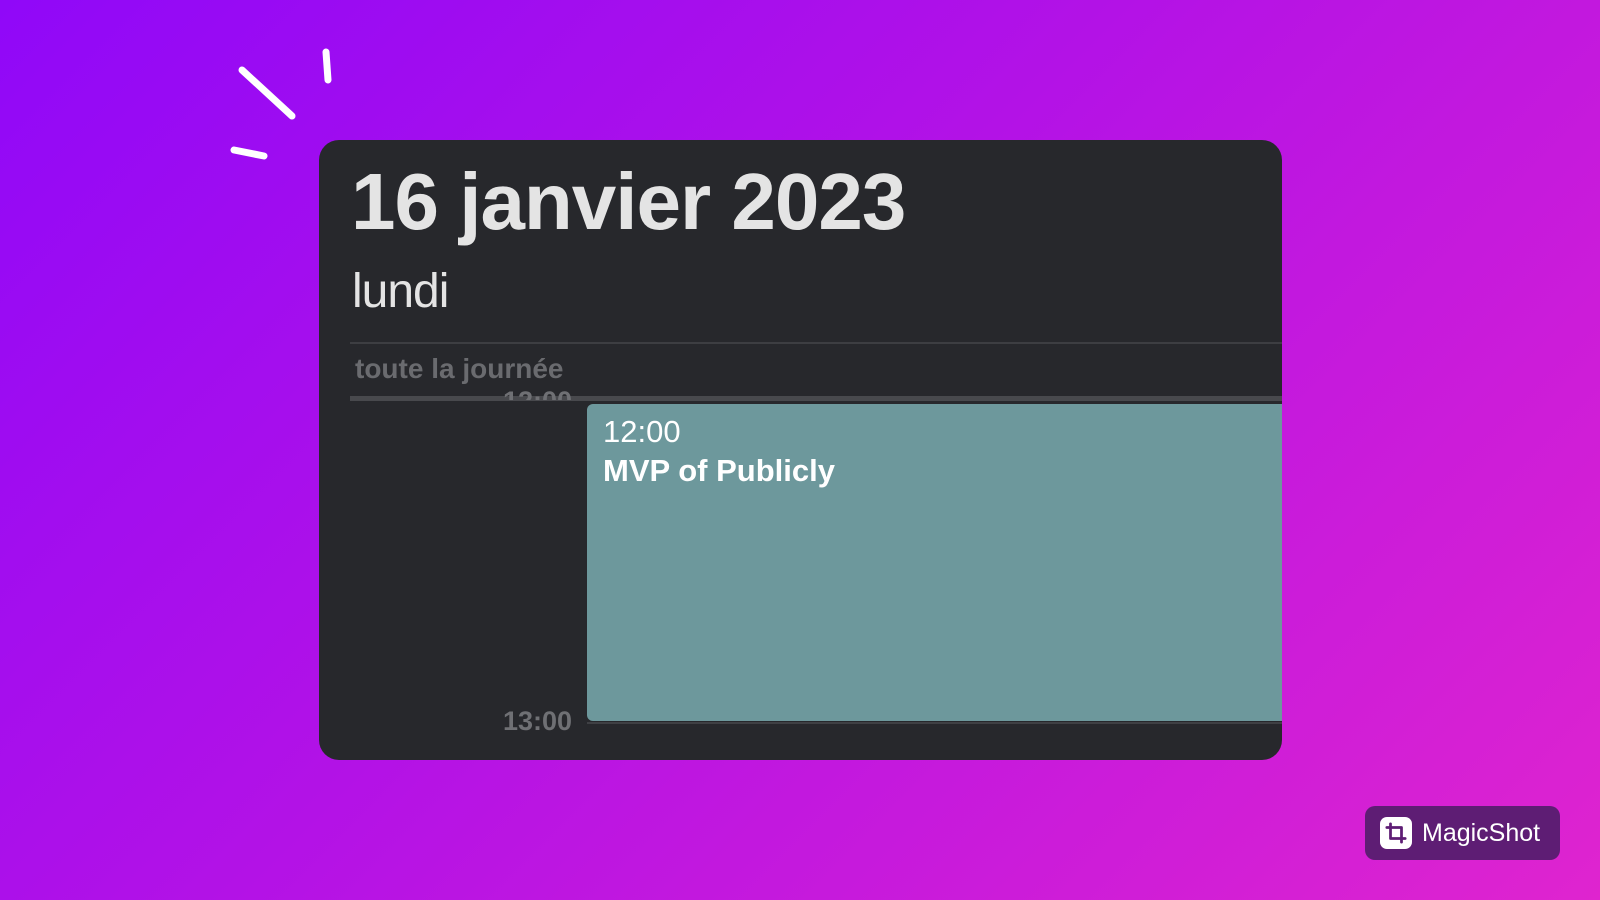 The width and height of the screenshot is (1600, 900). What do you see at coordinates (1481, 832) in the screenshot?
I see `brand-name: MagicShot` at bounding box center [1481, 832].